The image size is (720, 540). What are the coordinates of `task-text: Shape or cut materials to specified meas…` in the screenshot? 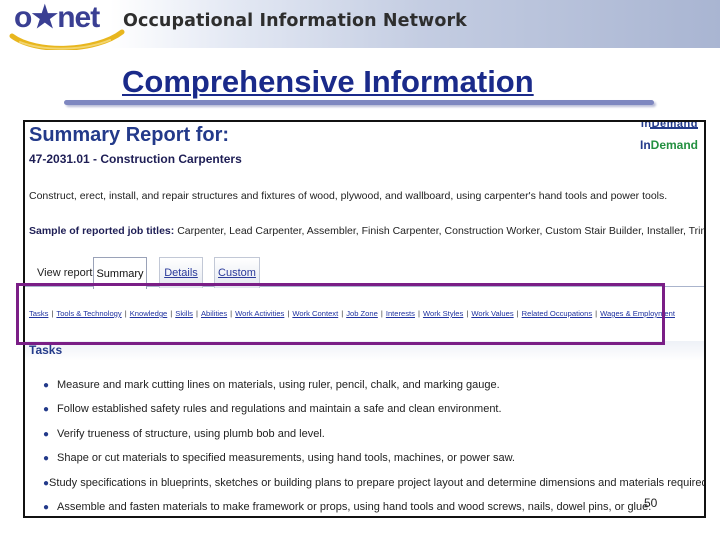 It's located at (286, 458).